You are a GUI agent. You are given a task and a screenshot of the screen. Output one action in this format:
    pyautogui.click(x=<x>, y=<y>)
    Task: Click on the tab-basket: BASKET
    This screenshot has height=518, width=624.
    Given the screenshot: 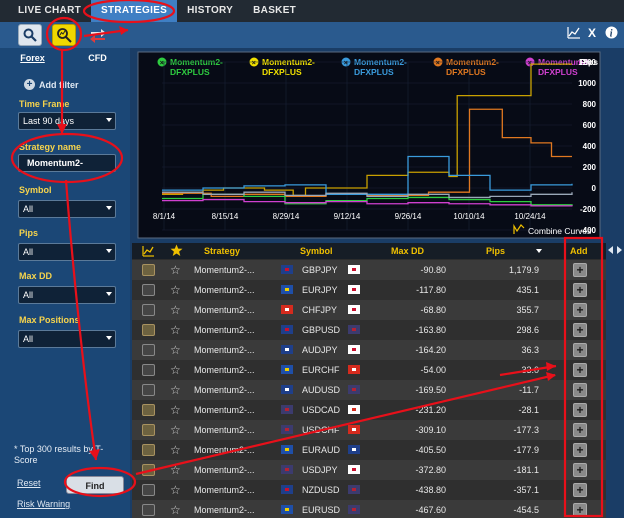 What is the action you would take?
    pyautogui.click(x=274, y=11)
    